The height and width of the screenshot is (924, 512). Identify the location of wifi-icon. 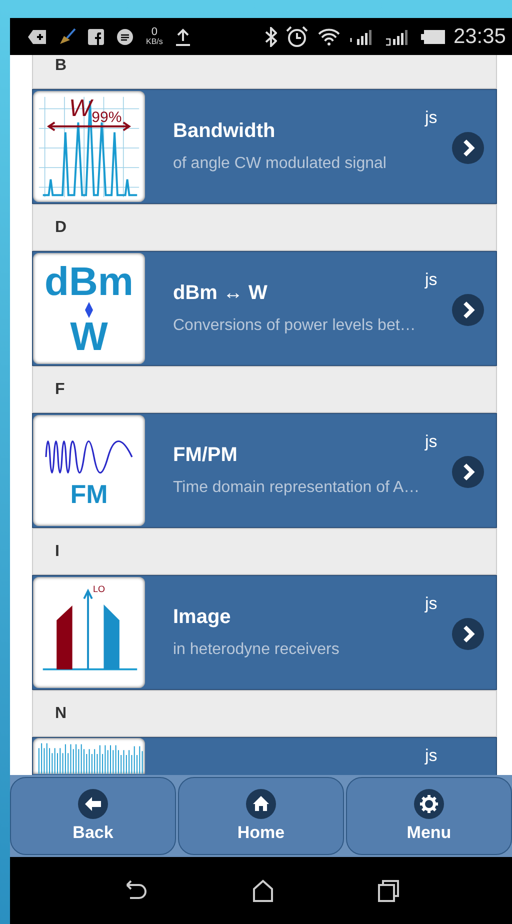
(329, 36).